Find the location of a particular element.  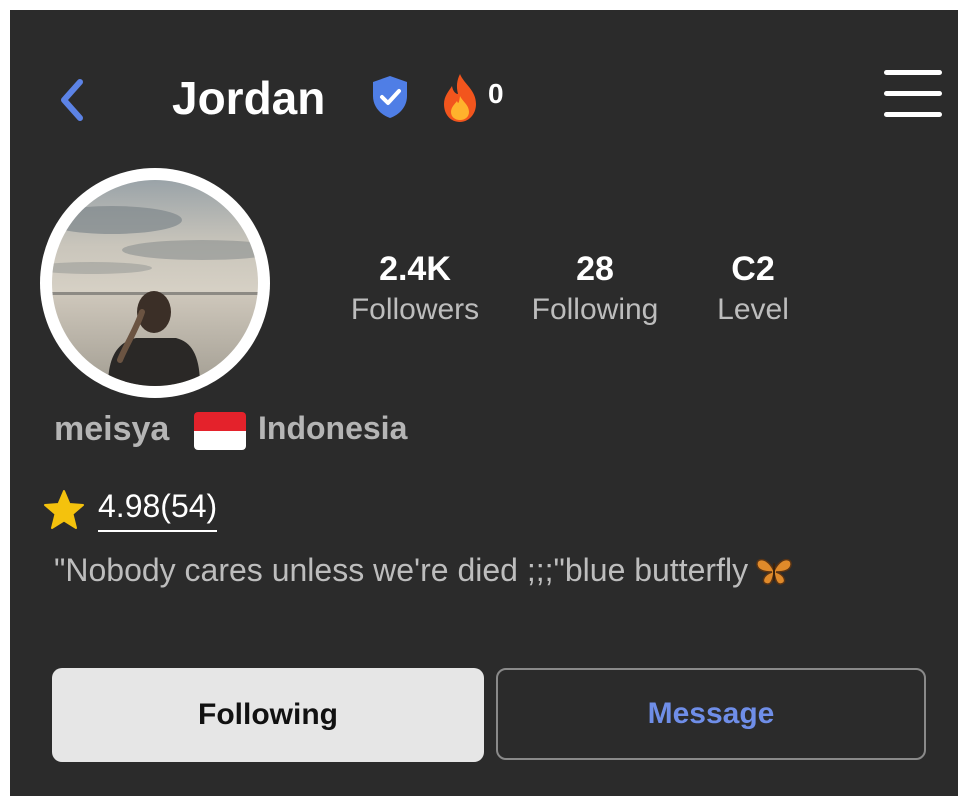

following-label: Following is located at coordinates (595, 309).